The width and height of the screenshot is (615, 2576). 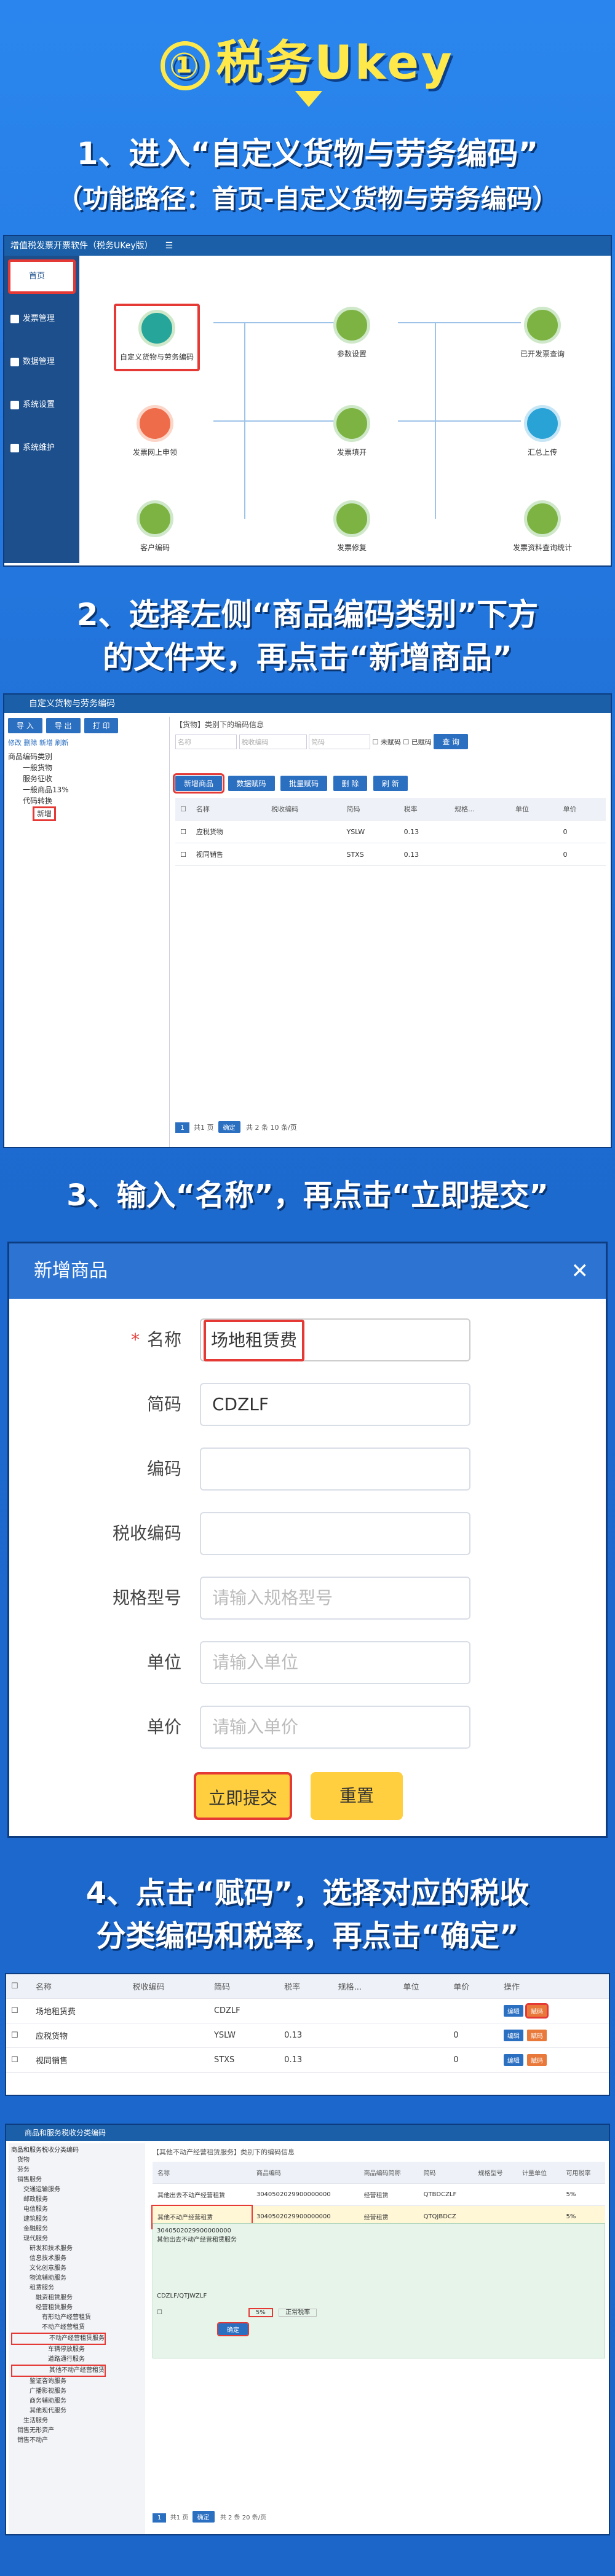 I want to click on confirm-button: 确定, so click(x=233, y=2329).